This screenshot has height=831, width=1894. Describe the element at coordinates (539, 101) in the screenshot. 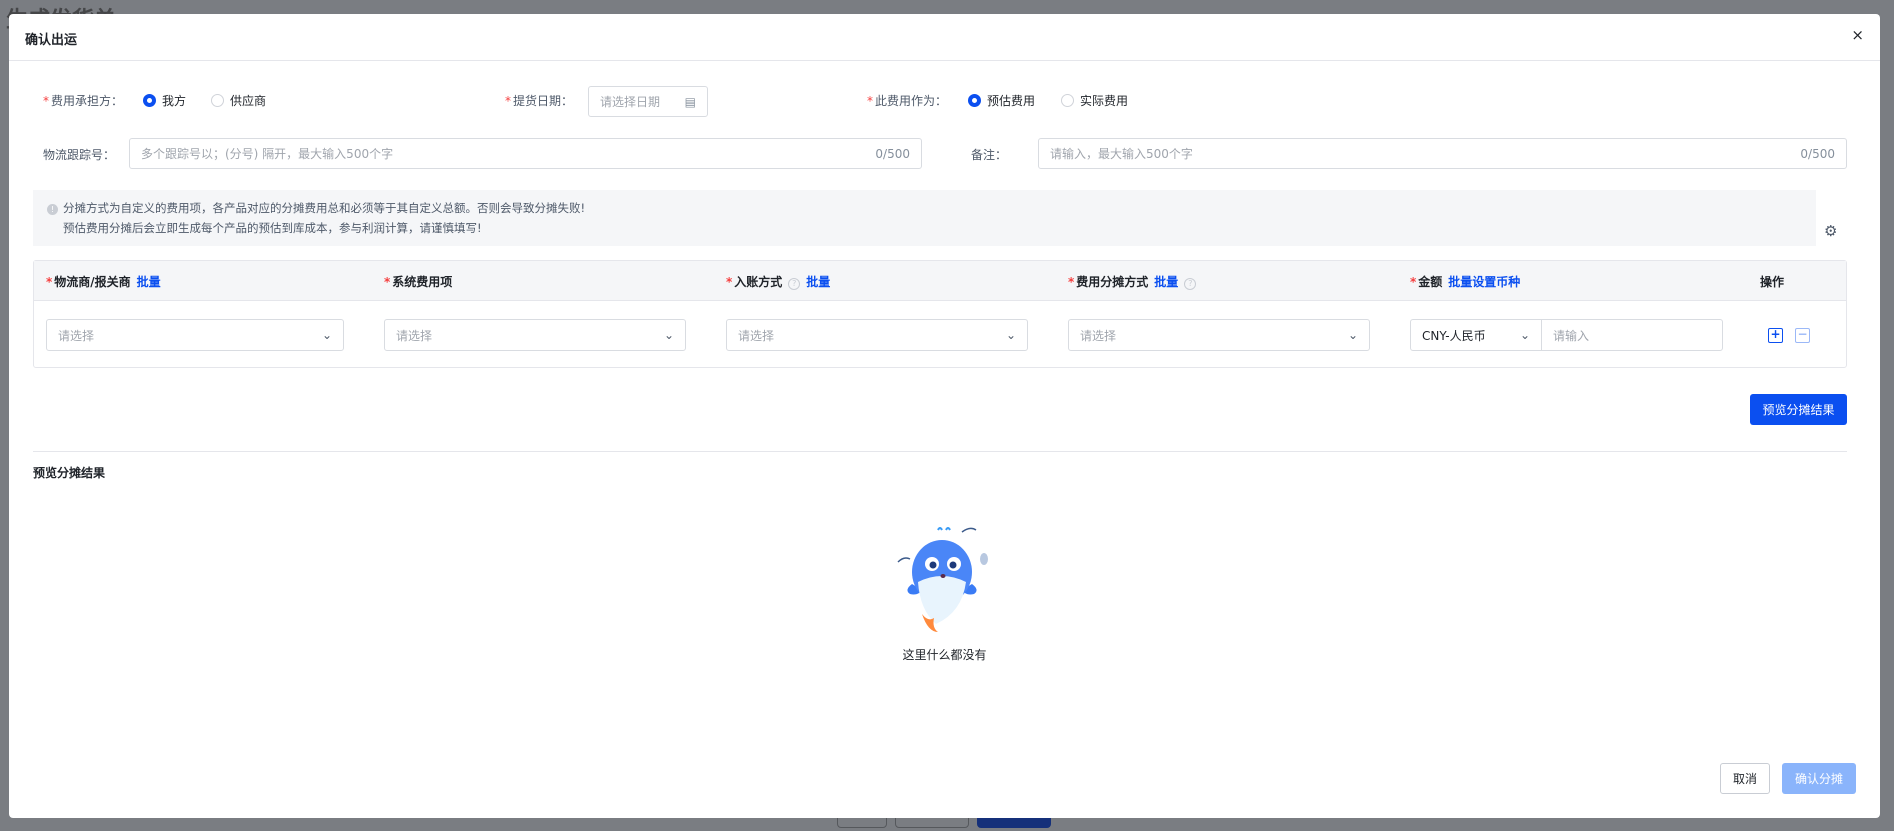

I see `pickup-date-label: * 提货日期：` at that location.